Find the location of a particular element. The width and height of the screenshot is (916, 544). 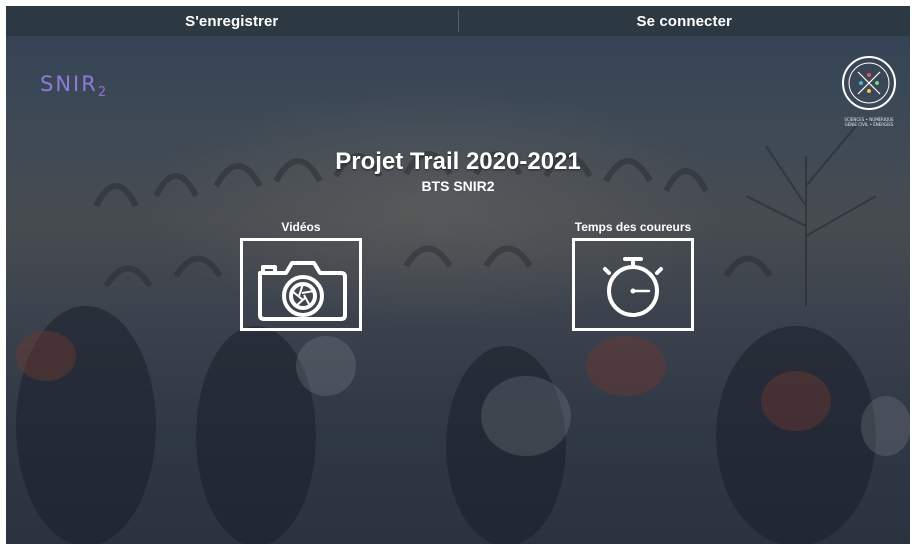

login-link: Se connecter is located at coordinates (685, 21).